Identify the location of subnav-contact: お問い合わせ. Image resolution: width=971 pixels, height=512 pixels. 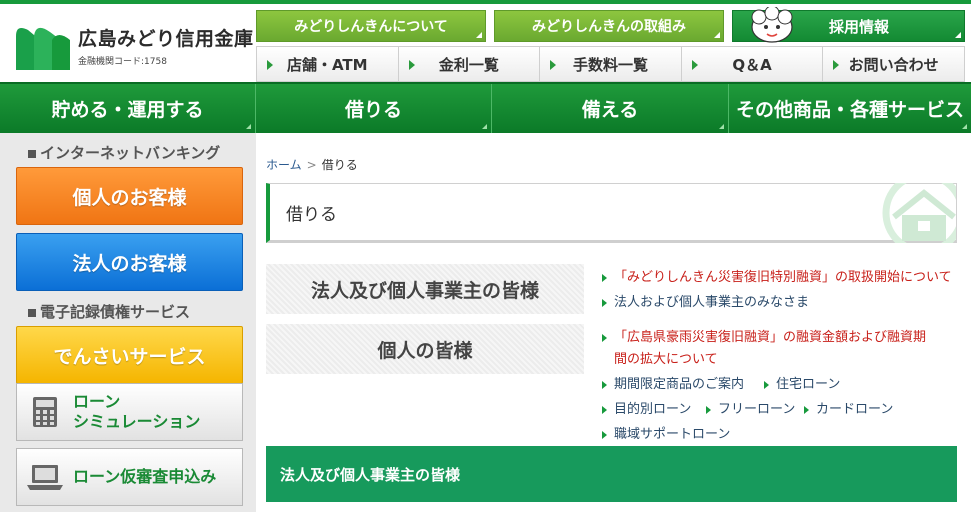
(894, 64).